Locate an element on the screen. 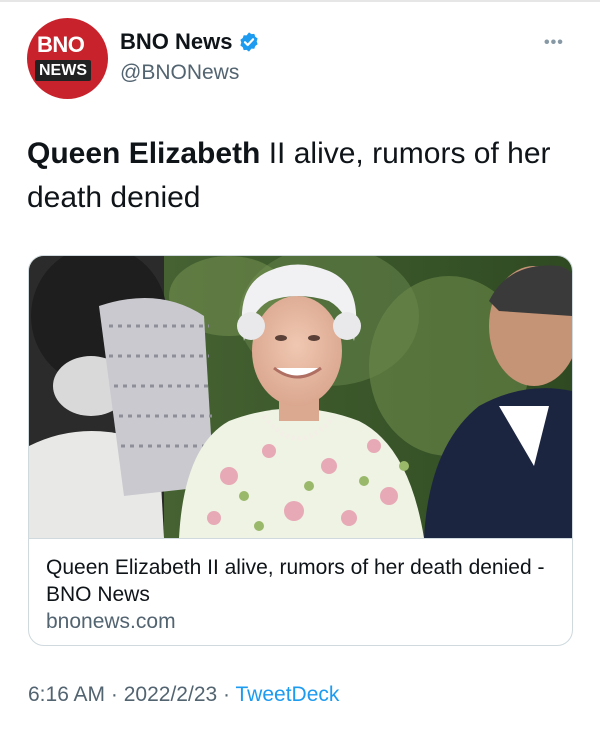 The width and height of the screenshot is (600, 729). display-name-row: BNO News is located at coordinates (190, 42).